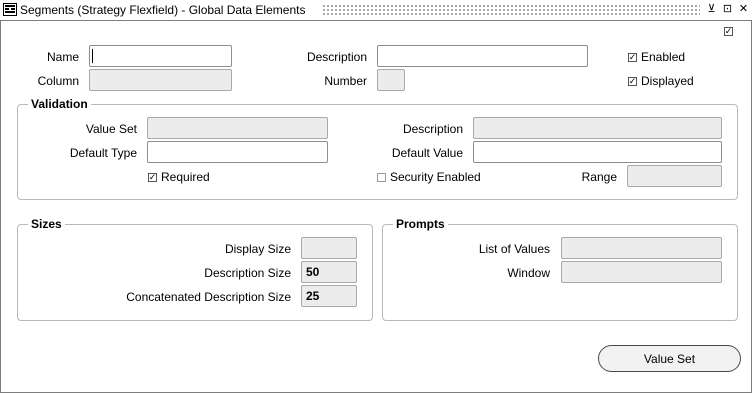 This screenshot has width=752, height=393. Describe the element at coordinates (511, 9) in the screenshot. I see `title-bar-pattern` at that location.